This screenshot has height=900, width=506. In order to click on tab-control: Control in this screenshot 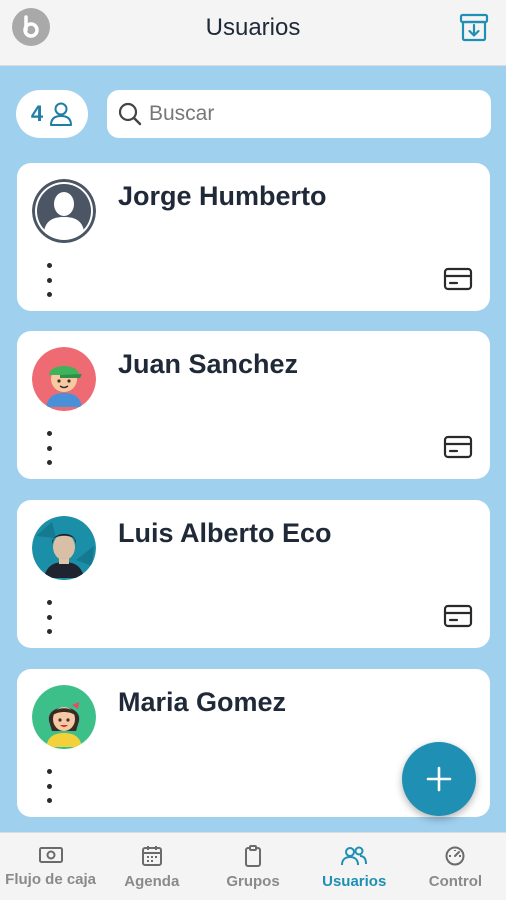, I will do `click(455, 866)`.